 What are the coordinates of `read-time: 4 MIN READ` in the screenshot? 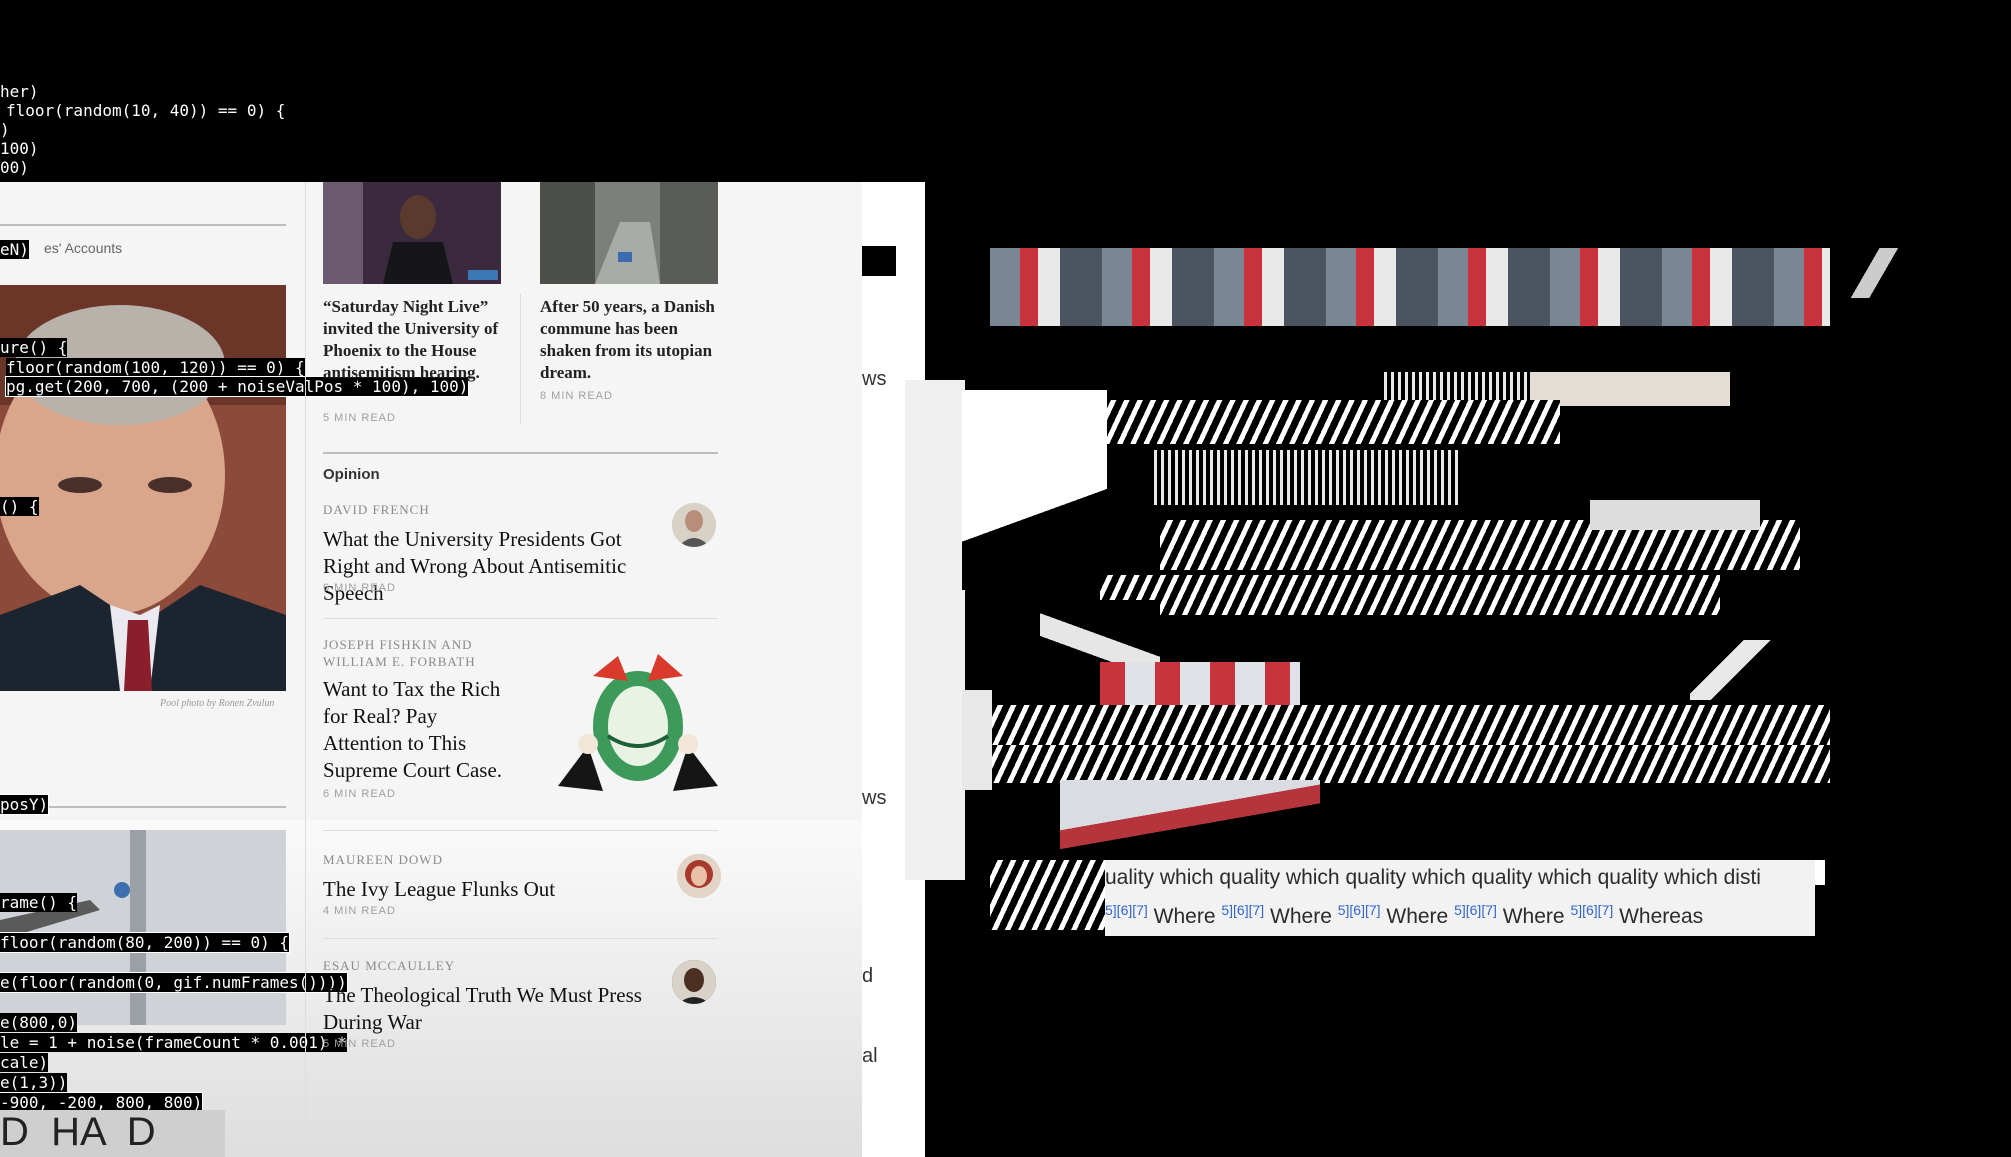 It's located at (359, 911).